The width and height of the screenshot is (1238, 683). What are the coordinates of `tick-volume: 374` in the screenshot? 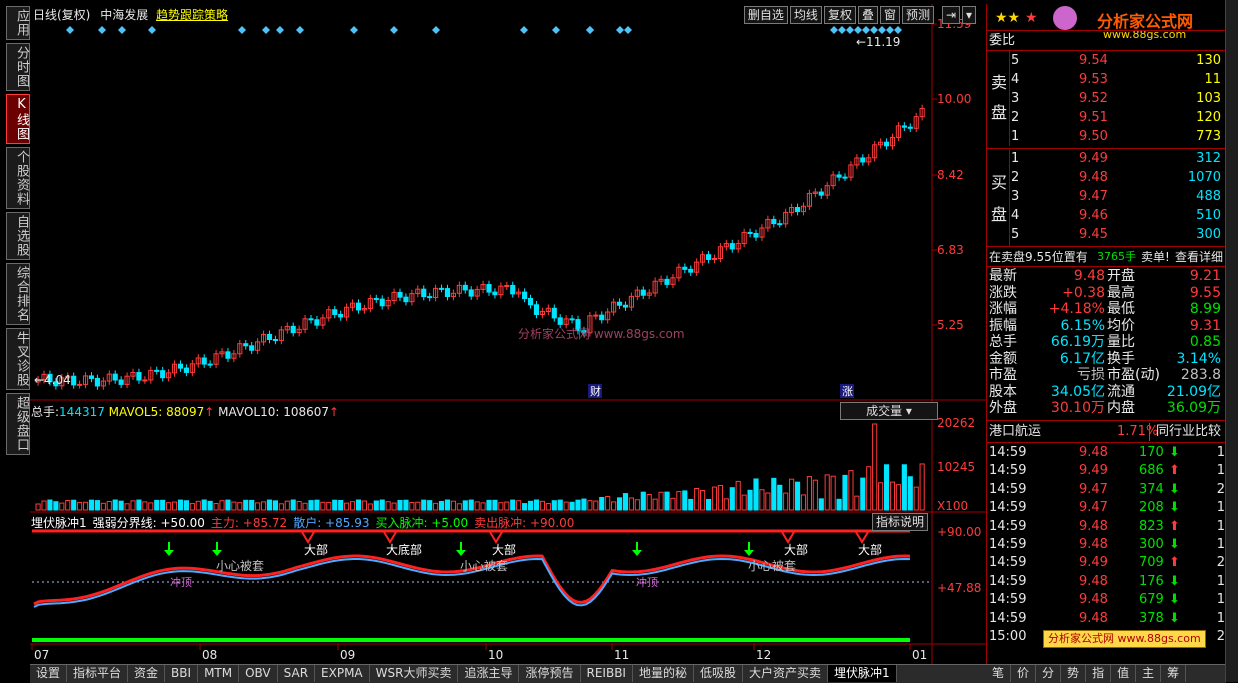 It's located at (1151, 489).